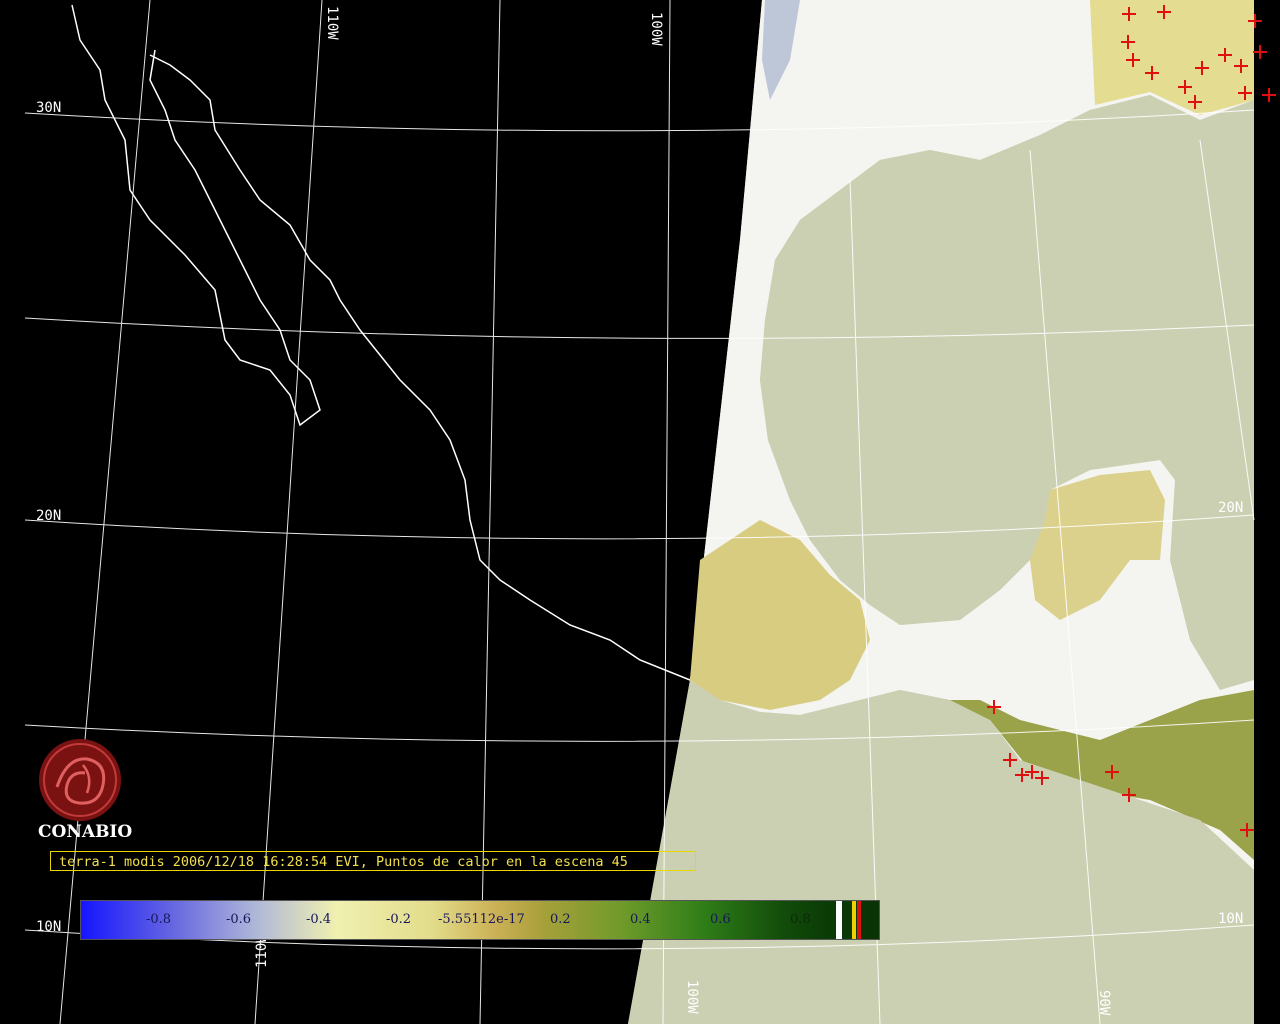 This screenshot has height=1024, width=1280. What do you see at coordinates (48, 516) in the screenshot?
I see `grid-label-20n-left: 20N` at bounding box center [48, 516].